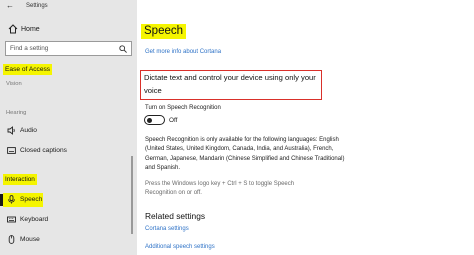  I want to click on category-vision: Vision, so click(14, 84).